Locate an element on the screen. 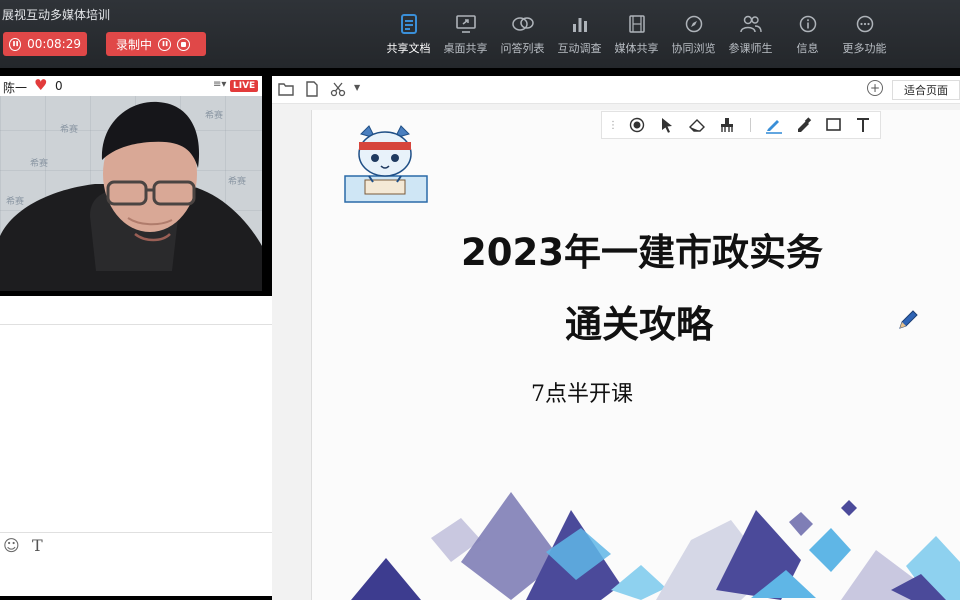 This screenshot has width=960, height=600. tab-qa-list: 问答列表 is located at coordinates (522, 35).